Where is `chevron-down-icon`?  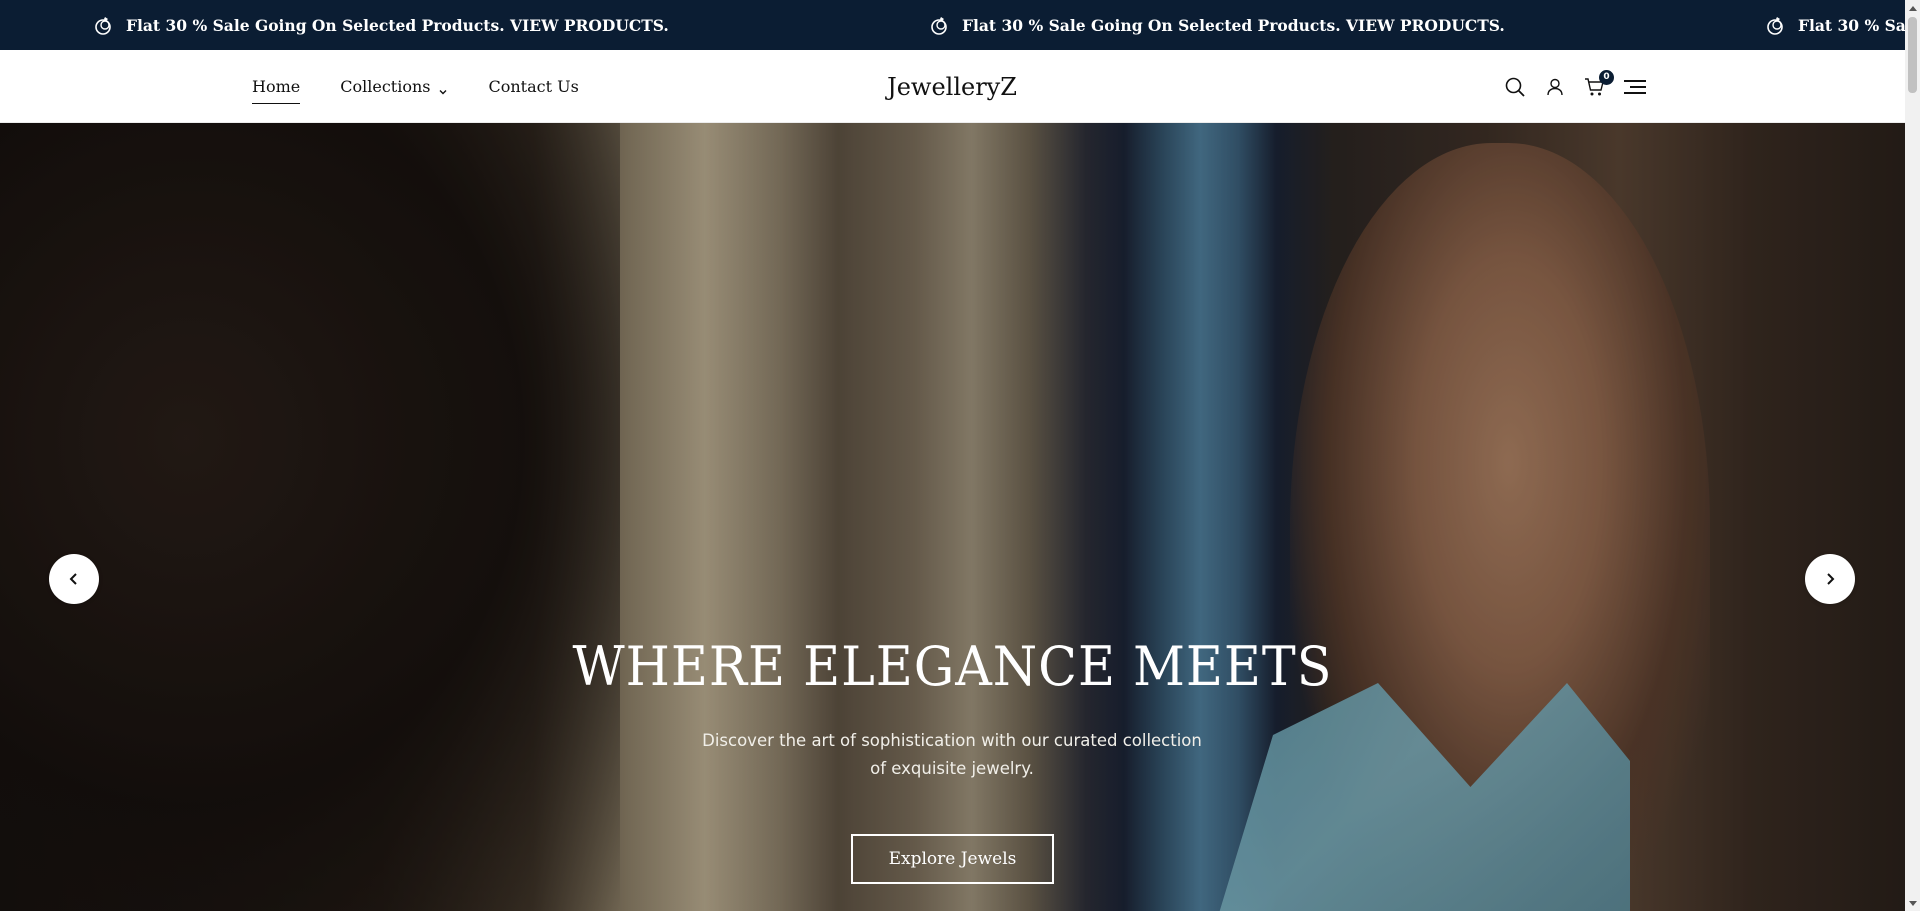 chevron-down-icon is located at coordinates (443, 88).